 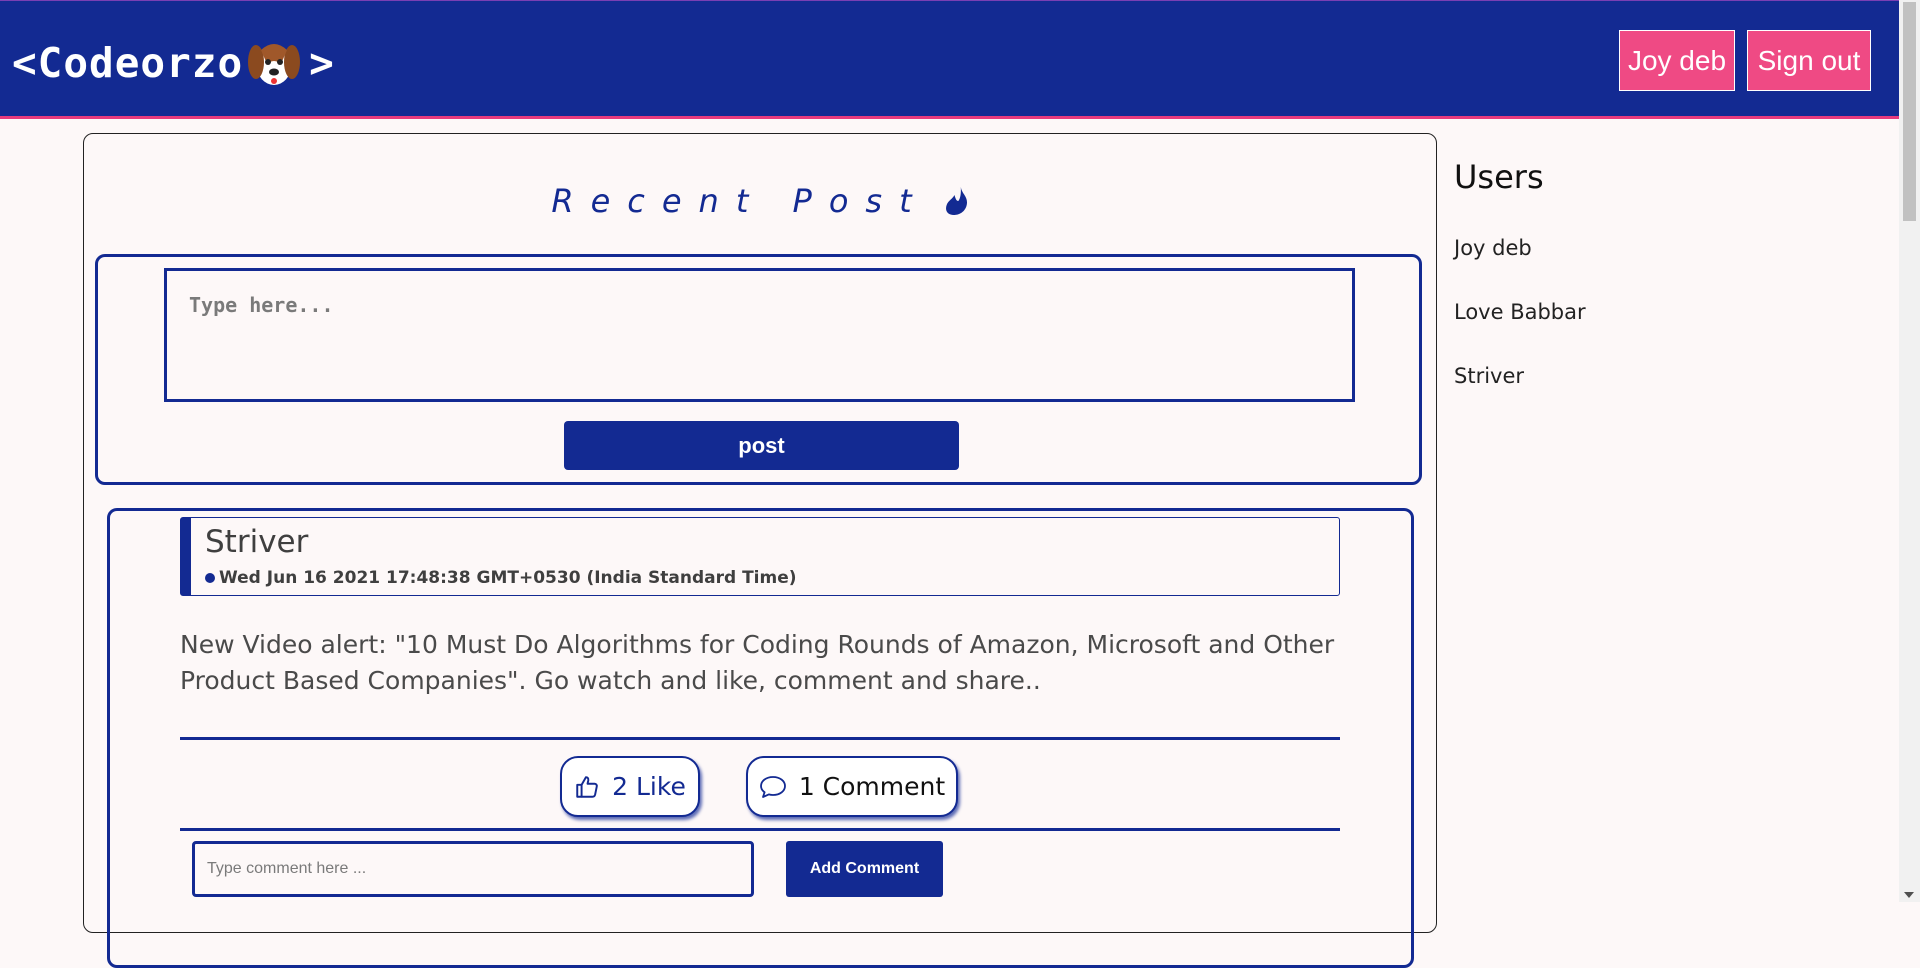 What do you see at coordinates (1499, 177) in the screenshot?
I see `users-heading: Users` at bounding box center [1499, 177].